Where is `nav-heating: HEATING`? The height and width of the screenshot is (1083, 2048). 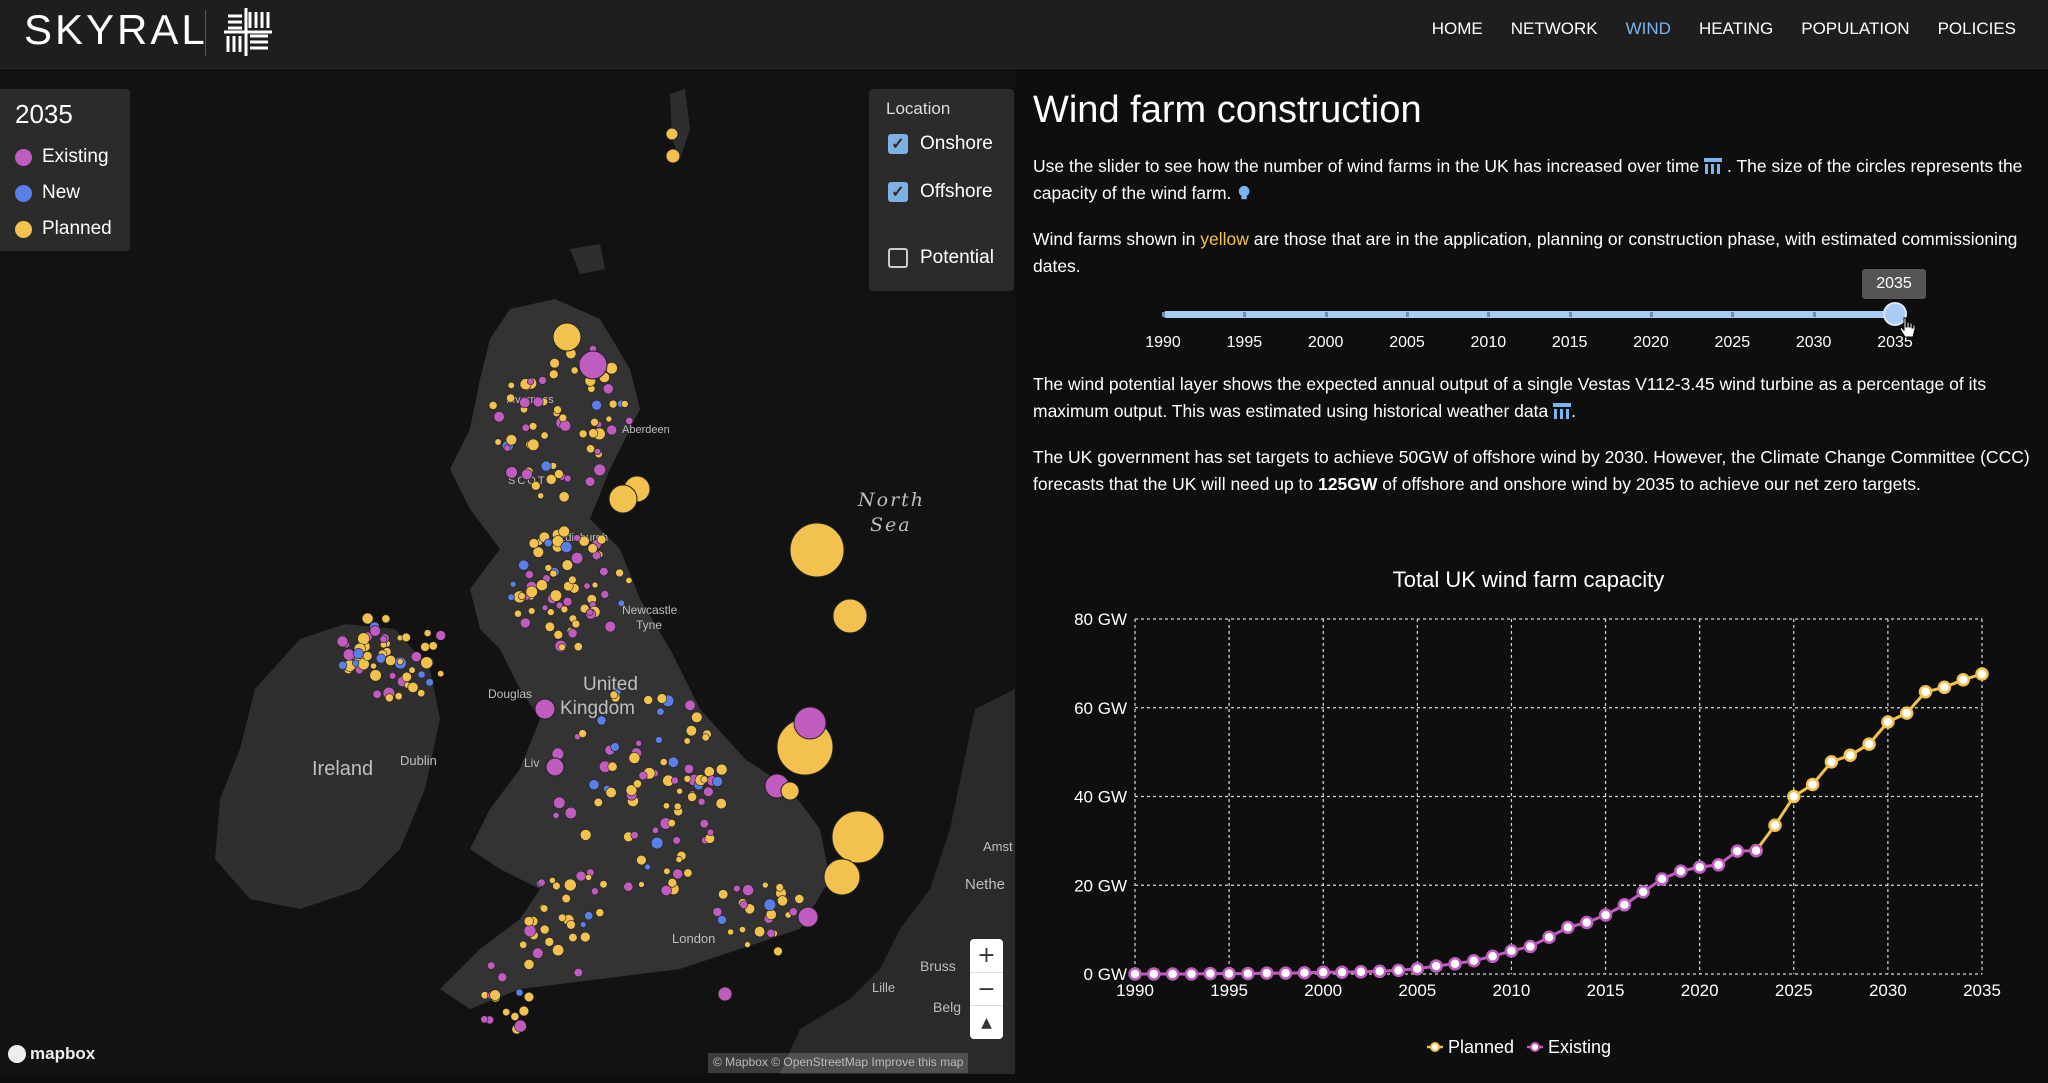
nav-heating: HEATING is located at coordinates (1736, 29).